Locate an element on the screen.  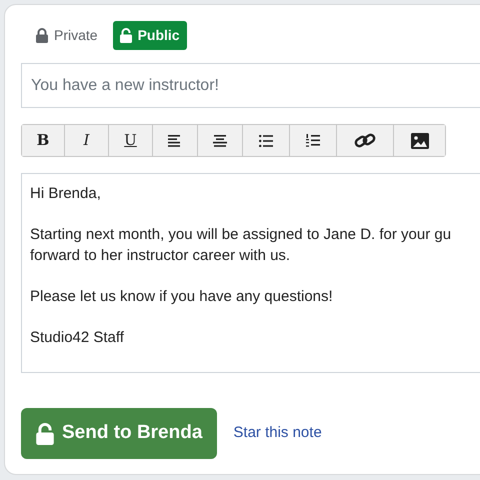
star-note-link: Star this note is located at coordinates (277, 433).